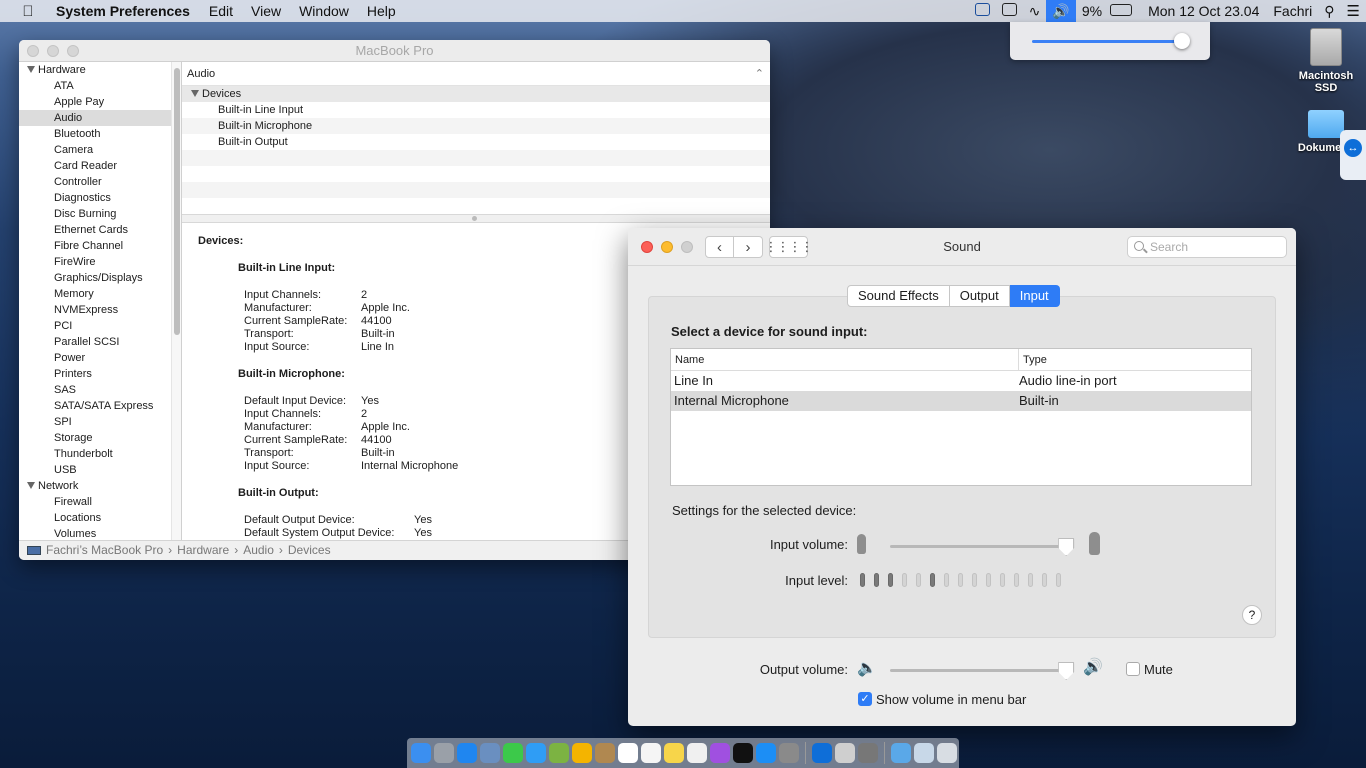  What do you see at coordinates (467, 753) in the screenshot?
I see `safari-icon` at bounding box center [467, 753].